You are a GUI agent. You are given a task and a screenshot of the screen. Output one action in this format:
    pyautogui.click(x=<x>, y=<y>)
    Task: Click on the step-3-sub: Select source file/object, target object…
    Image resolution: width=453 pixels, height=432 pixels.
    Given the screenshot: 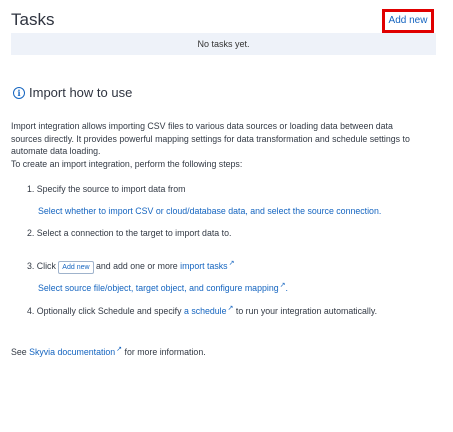 What is the action you would take?
    pyautogui.click(x=163, y=287)
    